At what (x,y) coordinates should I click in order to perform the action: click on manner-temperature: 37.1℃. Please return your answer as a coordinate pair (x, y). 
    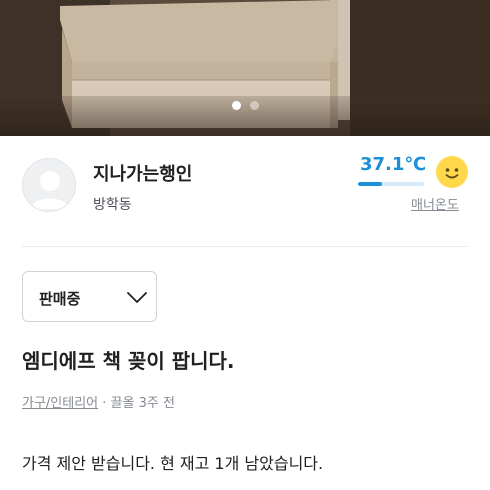
    Looking at the image, I should click on (393, 164).